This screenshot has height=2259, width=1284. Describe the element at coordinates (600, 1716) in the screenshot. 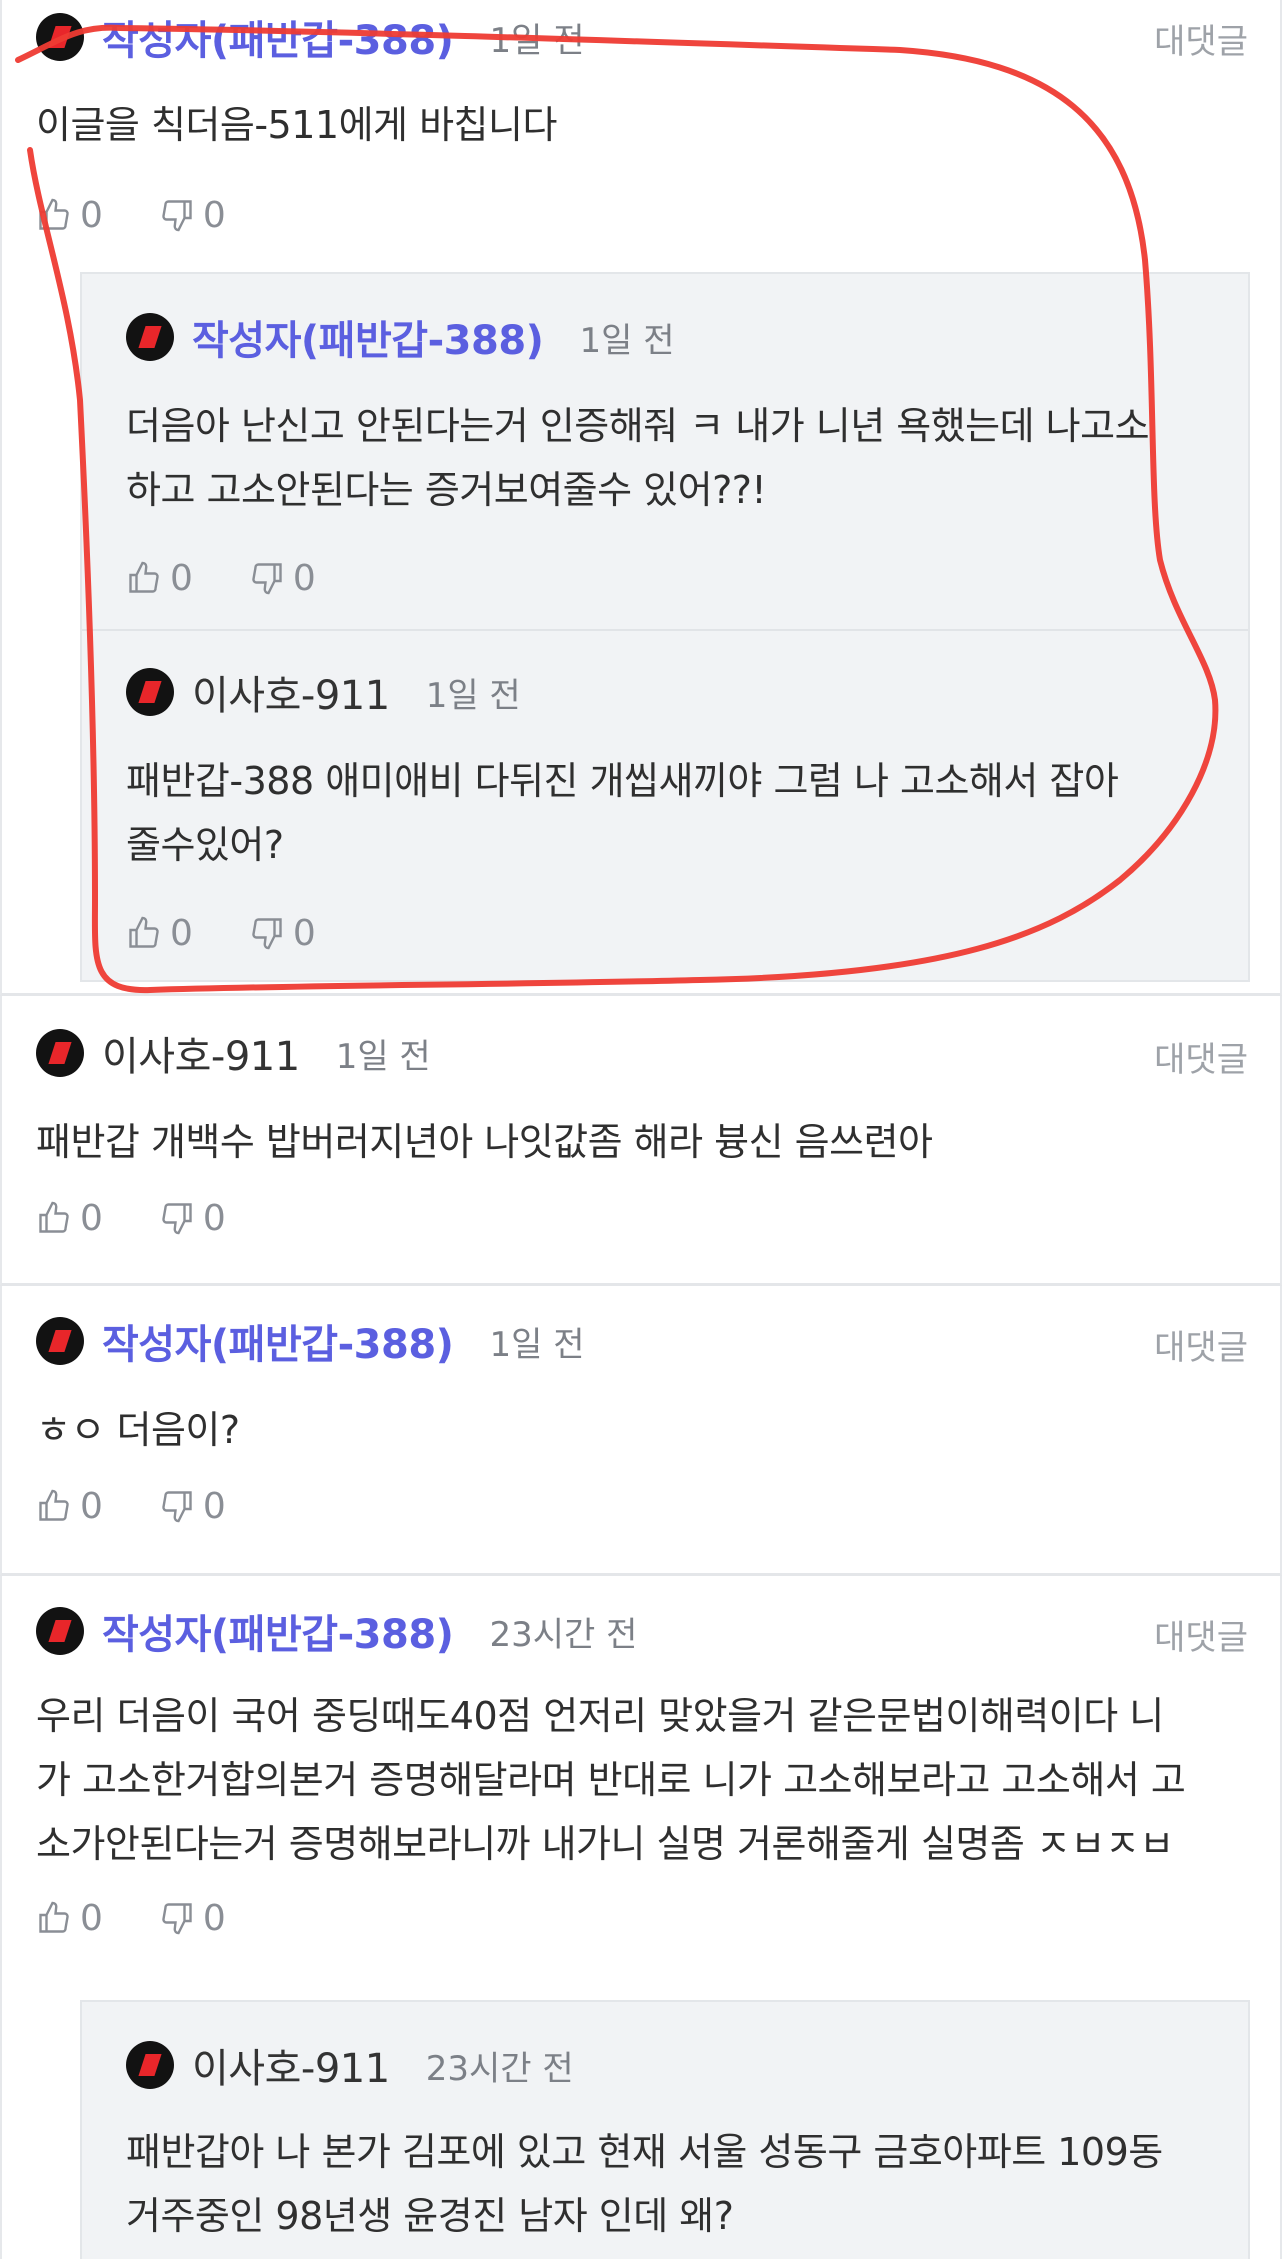

I see `comment-text-line: 우리 더음이 국어 중딩때도40점 언저리 맞았을거 같은문법이해력이다 니` at that location.